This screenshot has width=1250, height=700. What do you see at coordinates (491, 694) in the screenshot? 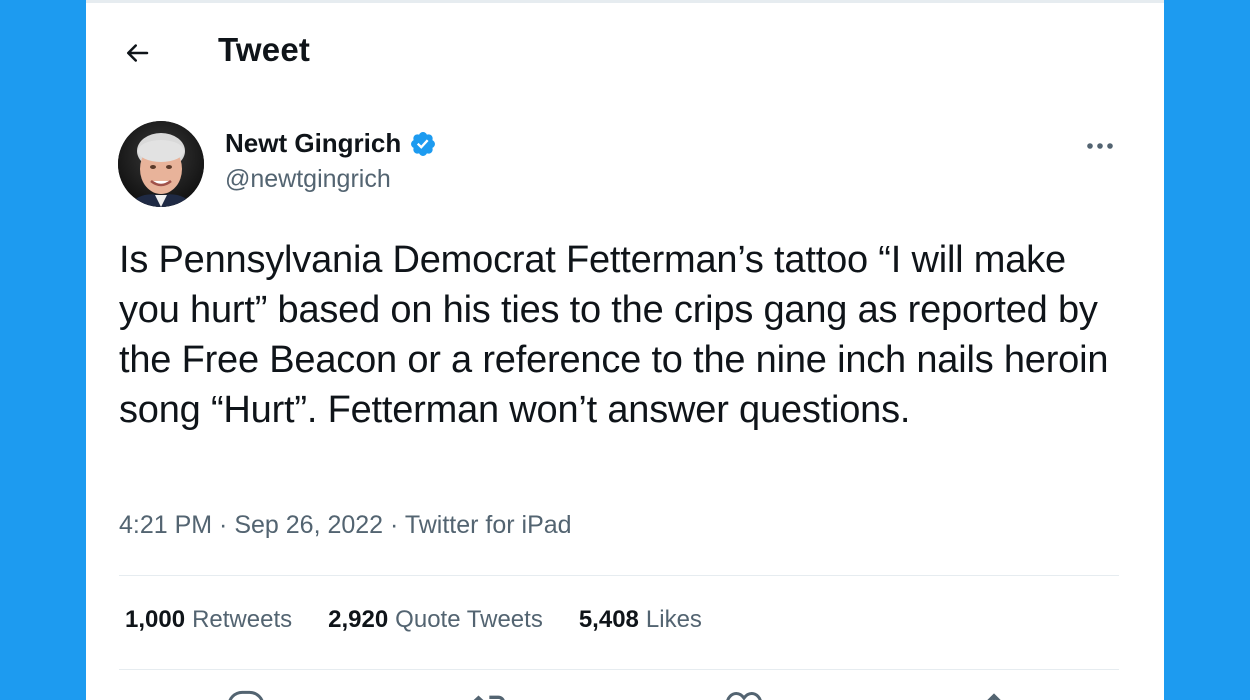
I see `retweet-button` at bounding box center [491, 694].